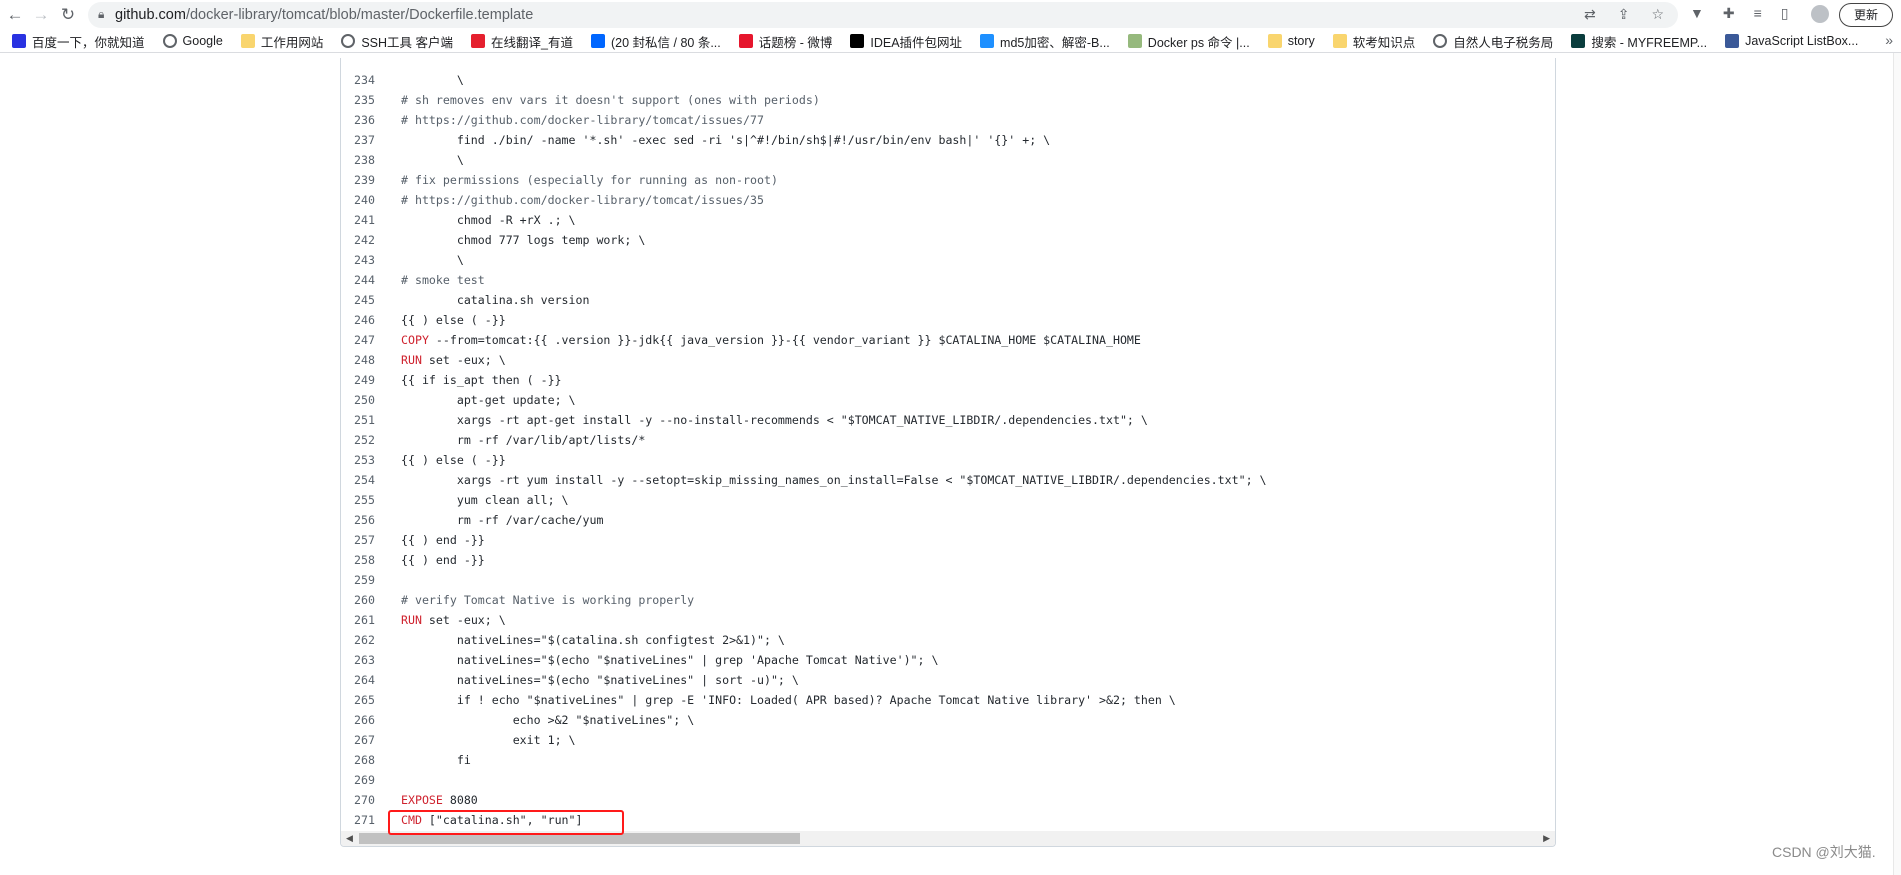  What do you see at coordinates (358, 620) in the screenshot?
I see `line-number: 261` at bounding box center [358, 620].